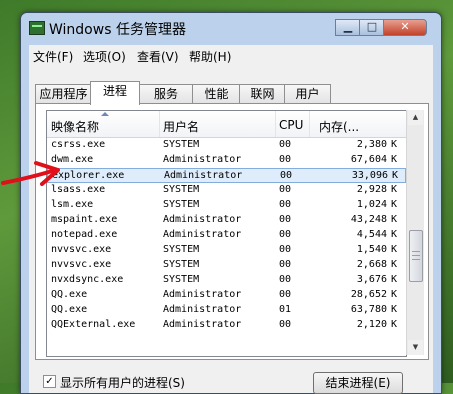 This screenshot has width=453, height=394. I want to click on process-name: mspaint.exe, so click(84, 219).